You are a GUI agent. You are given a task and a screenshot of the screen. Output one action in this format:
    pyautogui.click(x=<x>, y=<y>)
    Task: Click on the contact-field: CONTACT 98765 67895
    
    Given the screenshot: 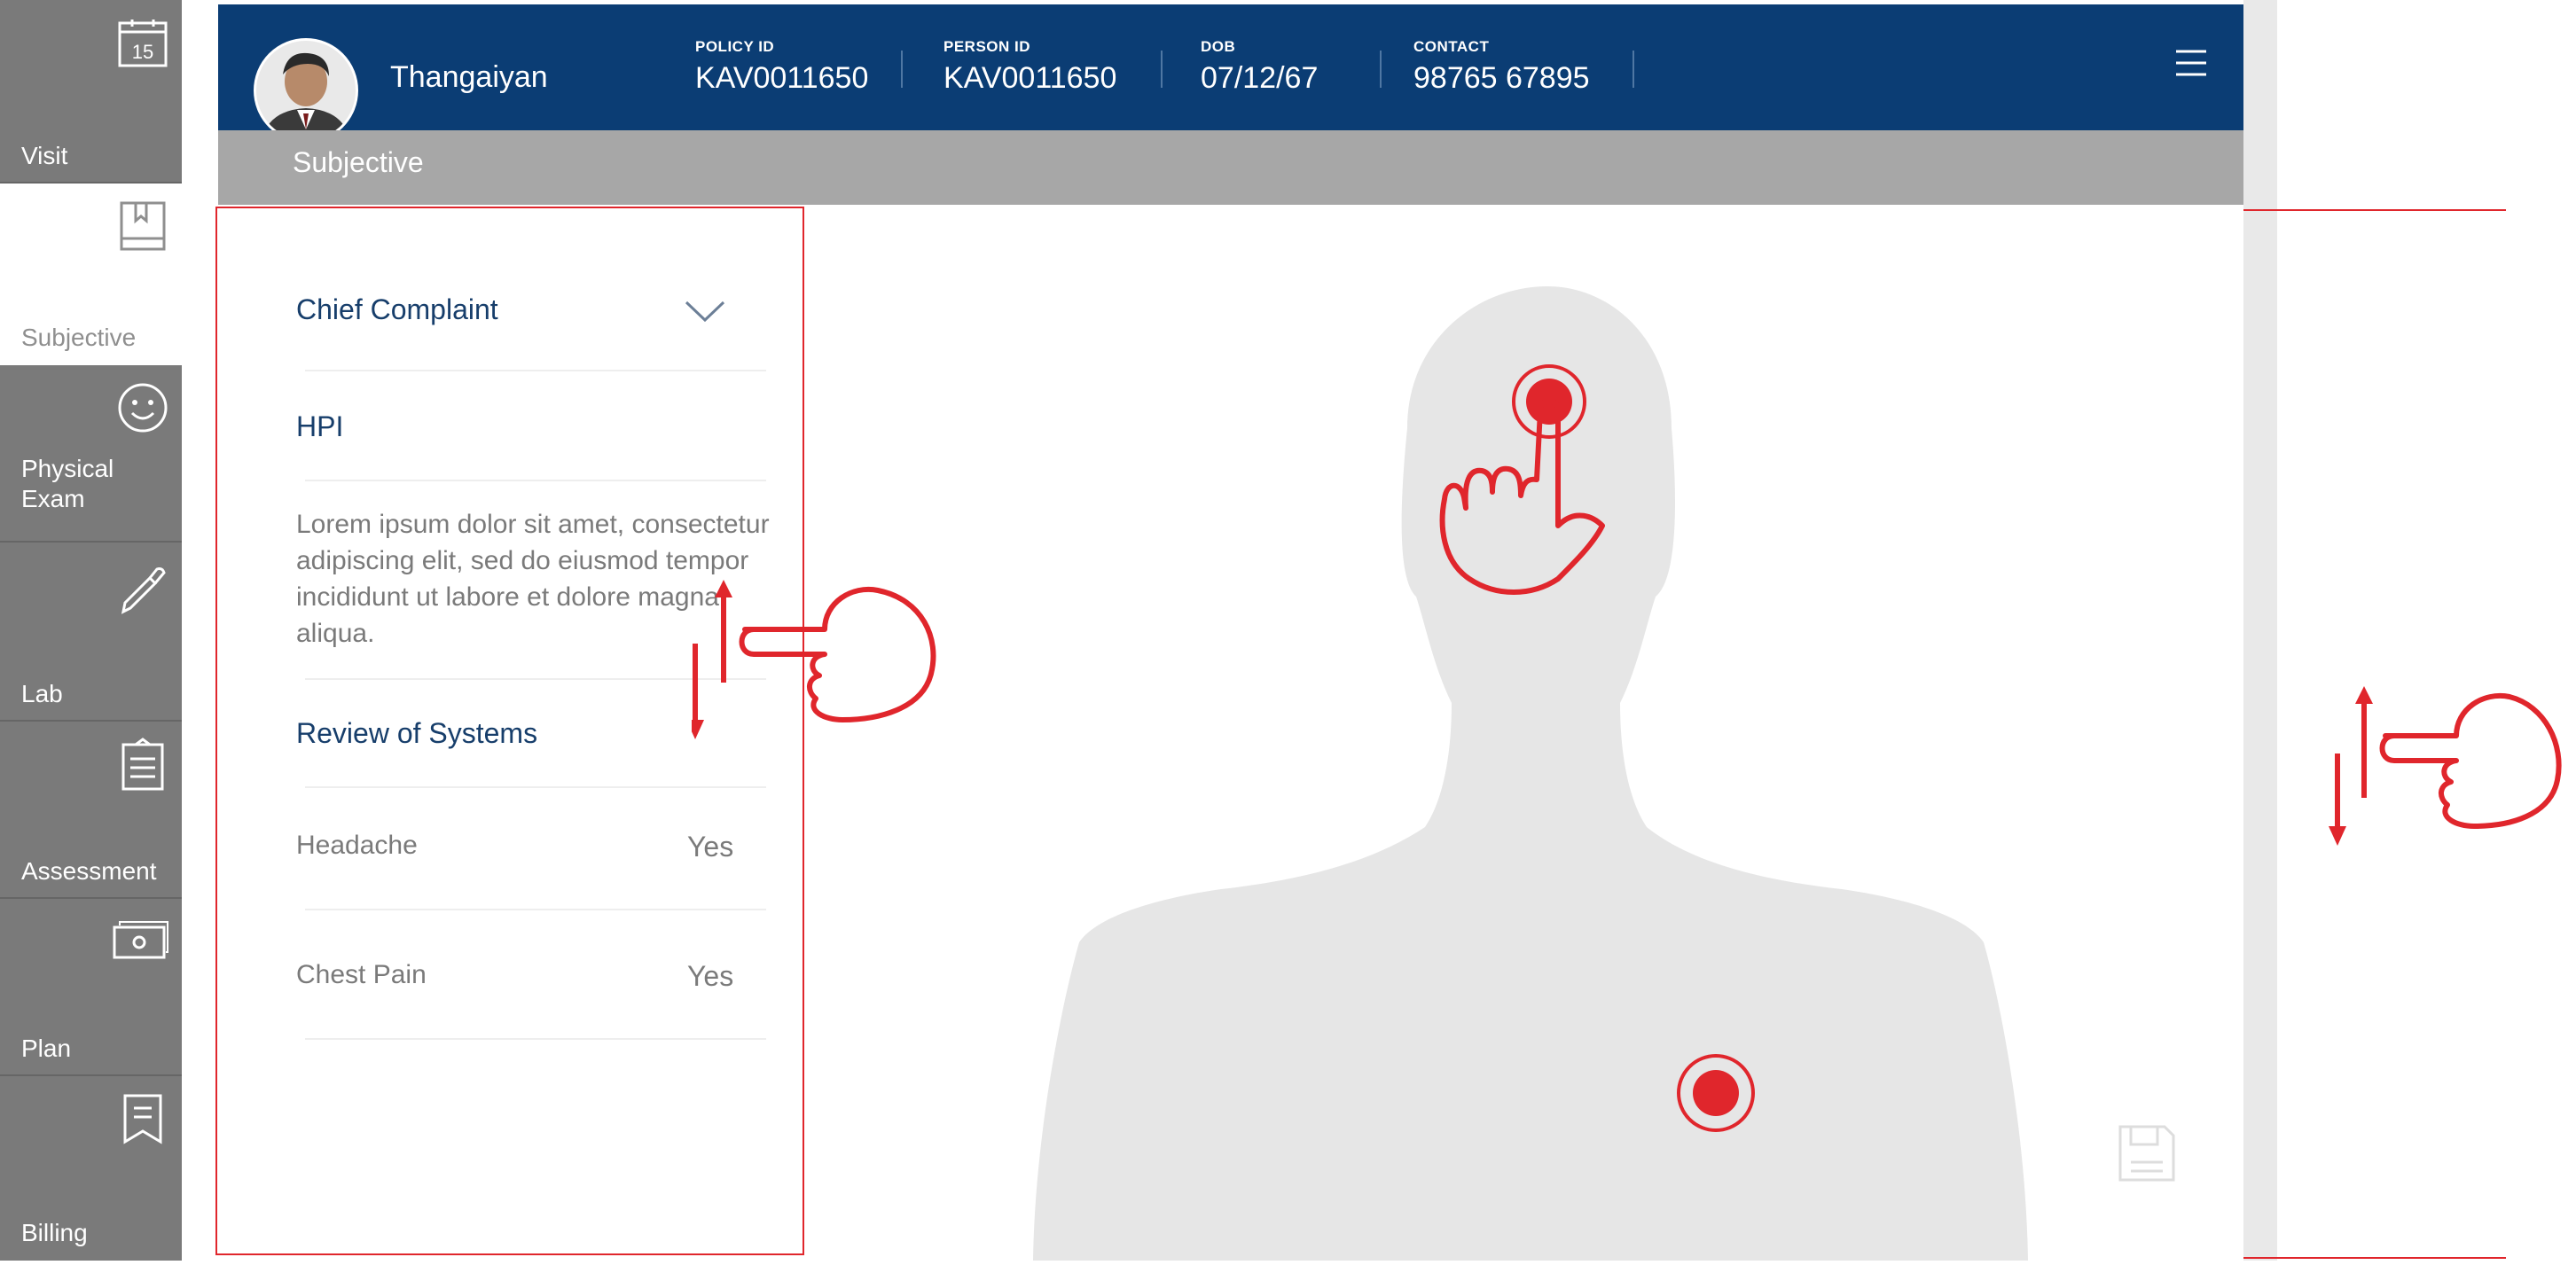 What is the action you would take?
    pyautogui.click(x=1501, y=67)
    